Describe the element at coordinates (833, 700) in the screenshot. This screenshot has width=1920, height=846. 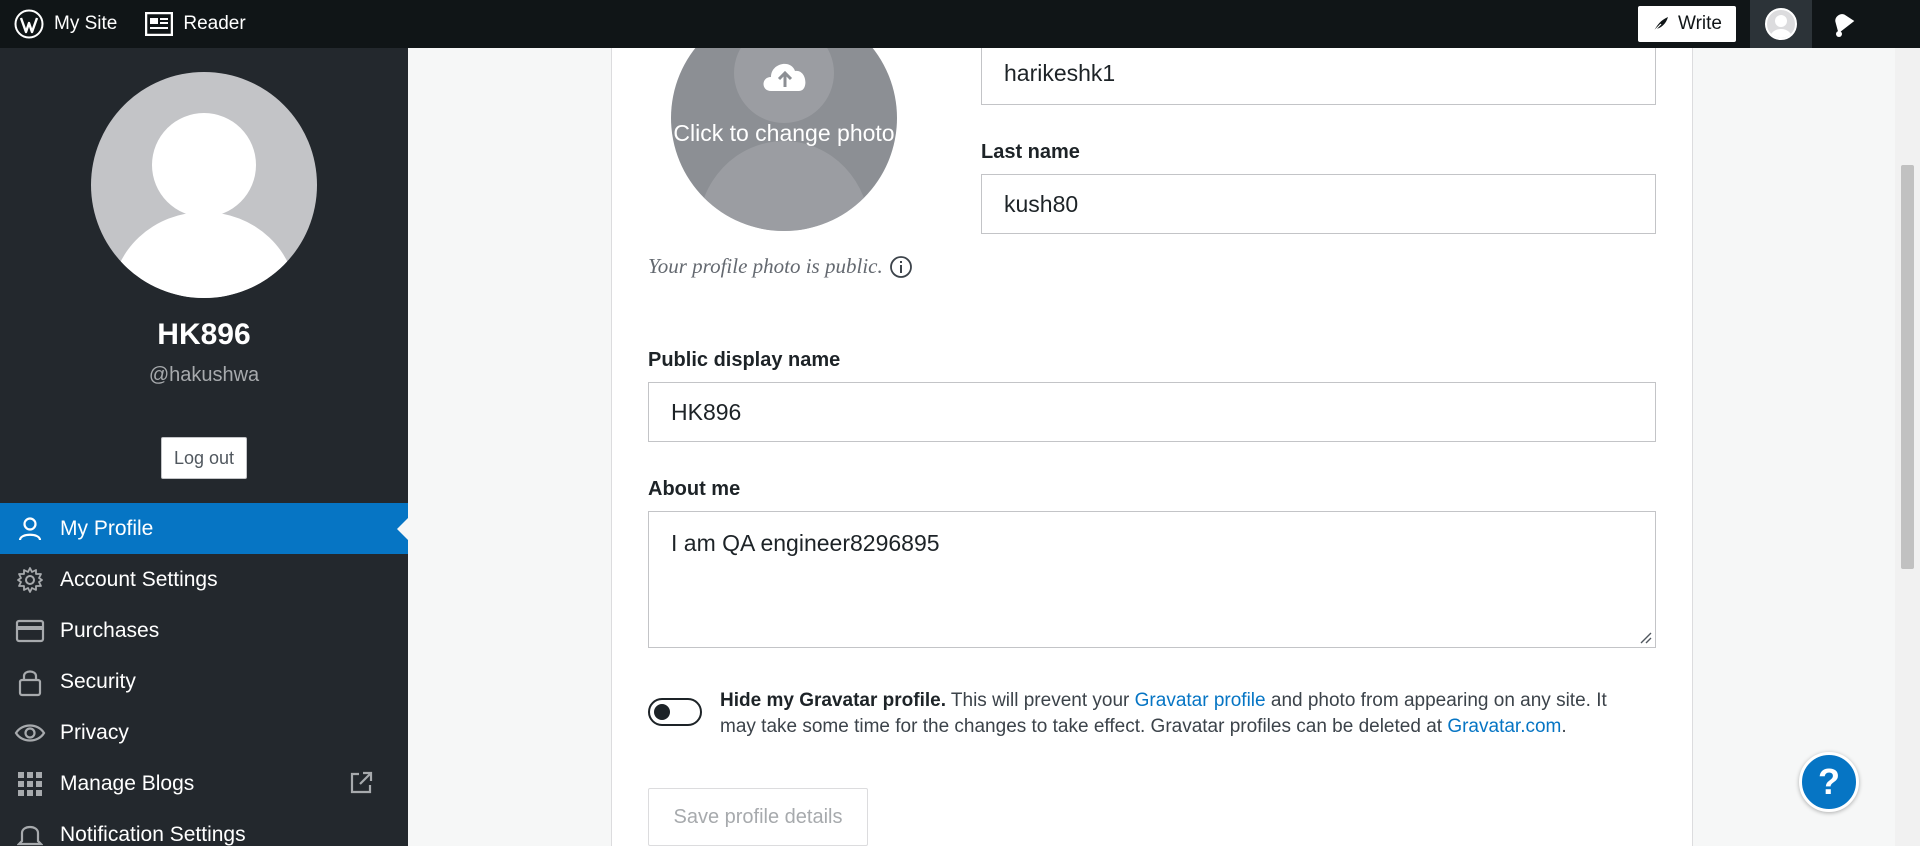
I see `hide-gravatar-title: Hide my Gravatar profile.` at that location.